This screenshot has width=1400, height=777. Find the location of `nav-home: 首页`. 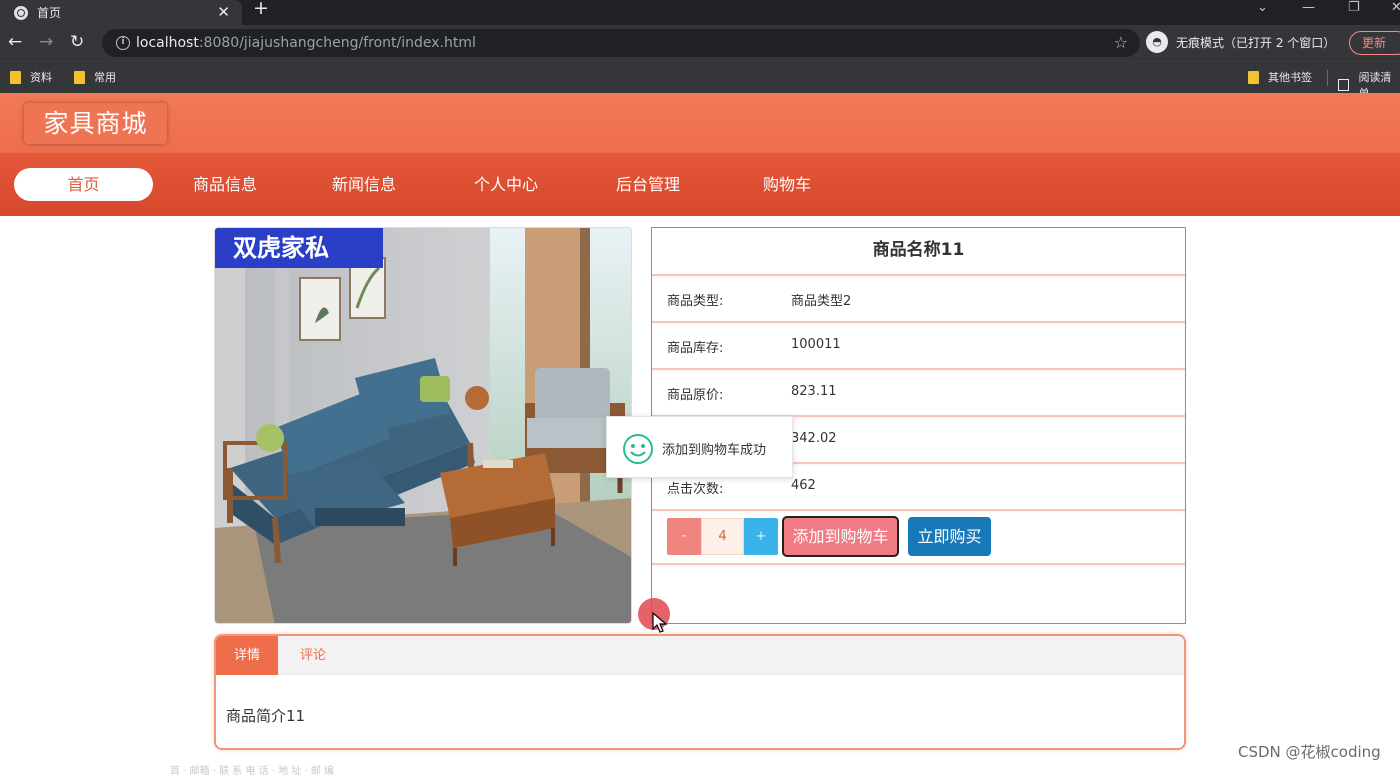

nav-home: 首页 is located at coordinates (83, 184).